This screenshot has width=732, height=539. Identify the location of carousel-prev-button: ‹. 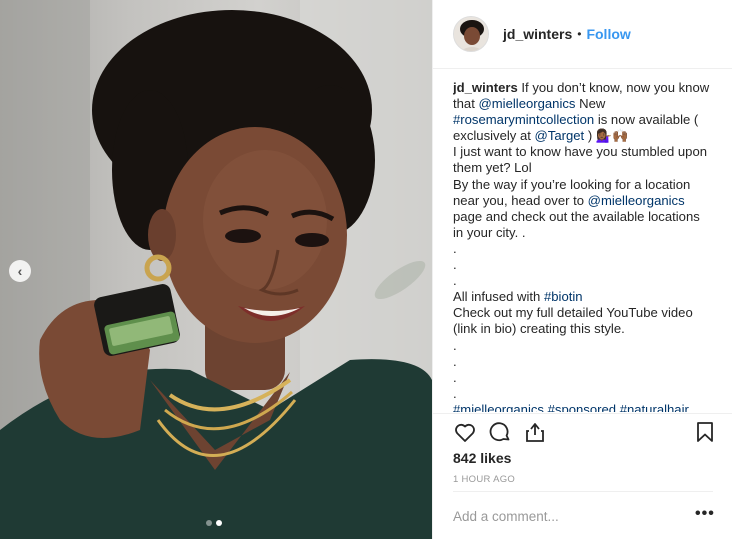
(20, 271).